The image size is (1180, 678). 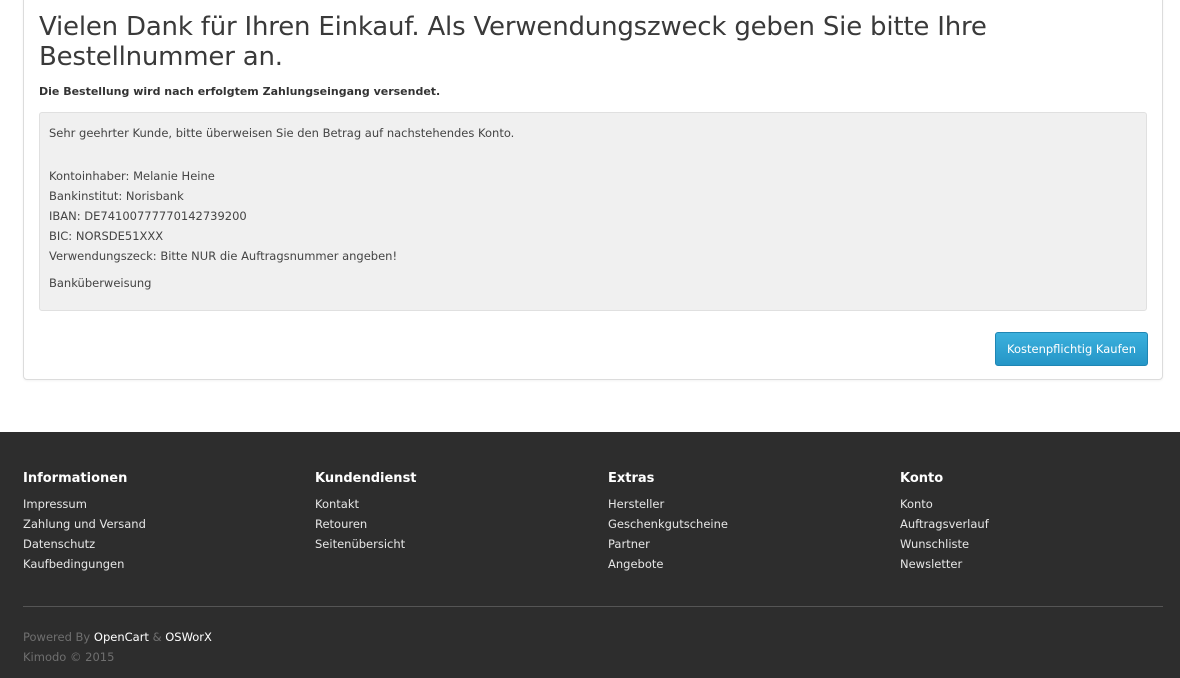 What do you see at coordinates (629, 544) in the screenshot?
I see `footer-link-partner: Partner` at bounding box center [629, 544].